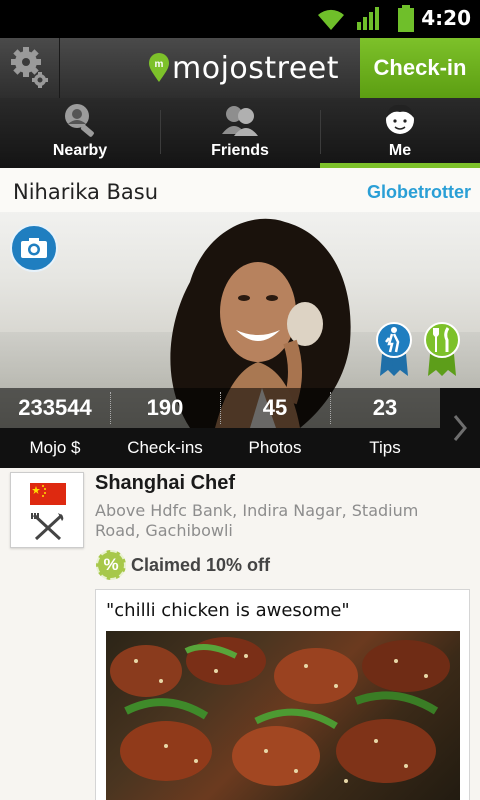 Image resolution: width=480 pixels, height=800 pixels. I want to click on logo-text: mojostreet, so click(256, 68).